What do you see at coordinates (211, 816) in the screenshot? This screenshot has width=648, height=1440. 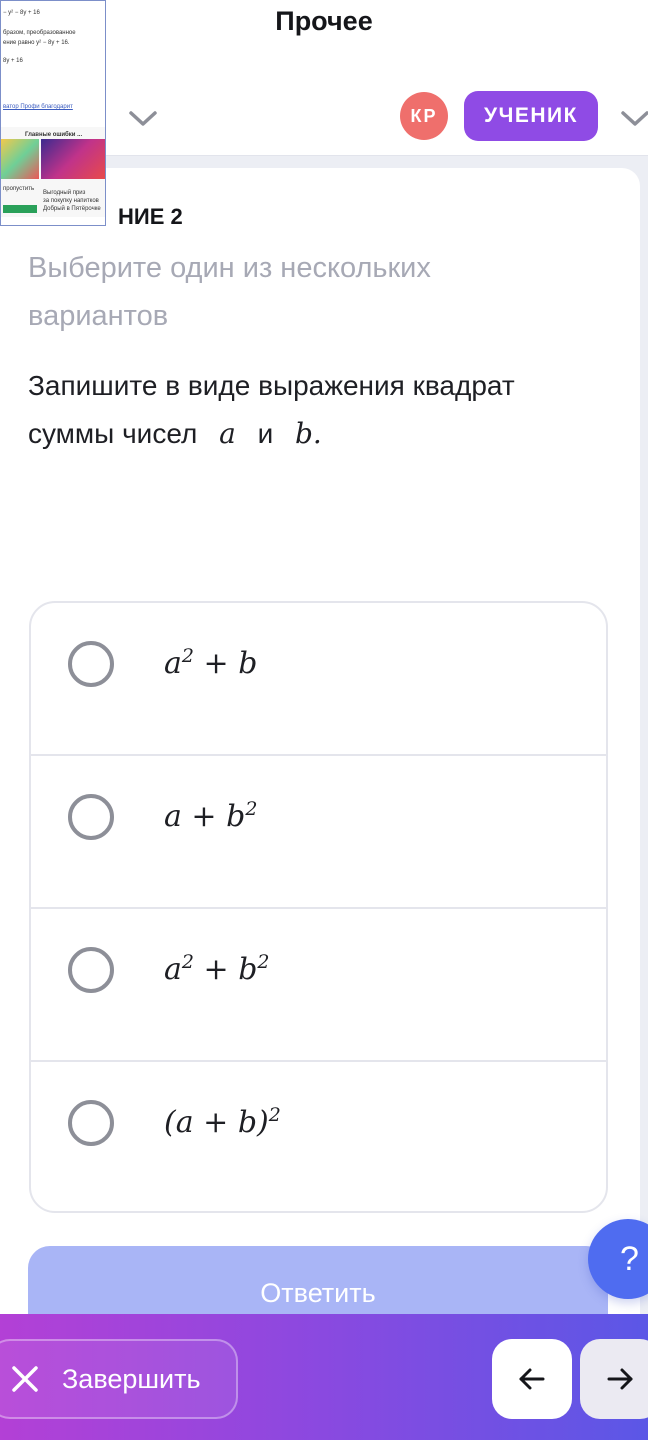 I see `option-expression: a + b2` at bounding box center [211, 816].